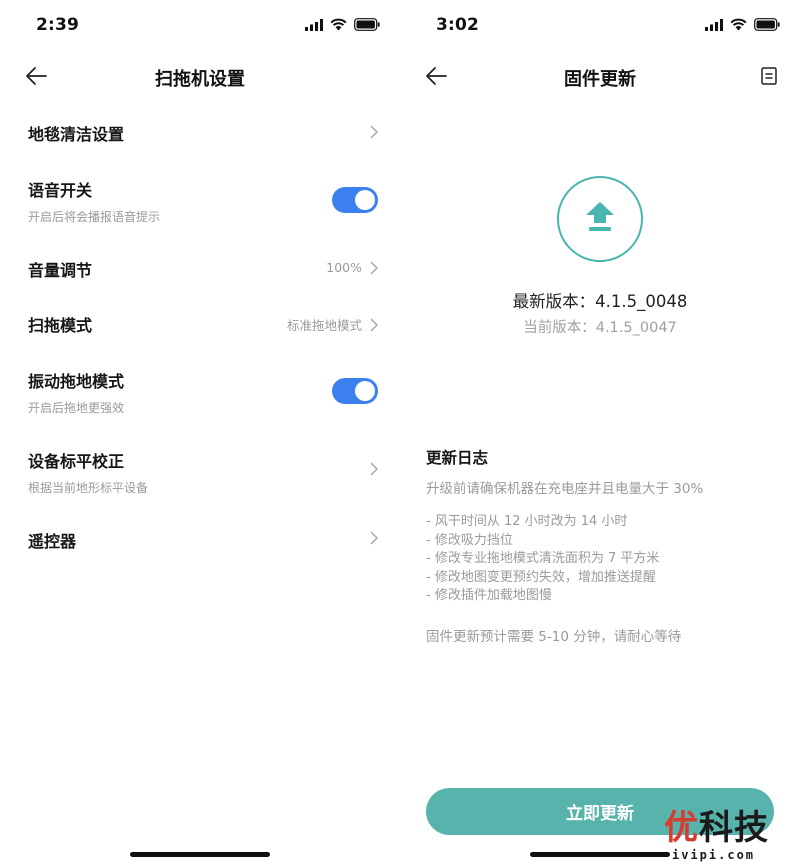 This screenshot has height=866, width=800. I want to click on changelog-button, so click(769, 76).